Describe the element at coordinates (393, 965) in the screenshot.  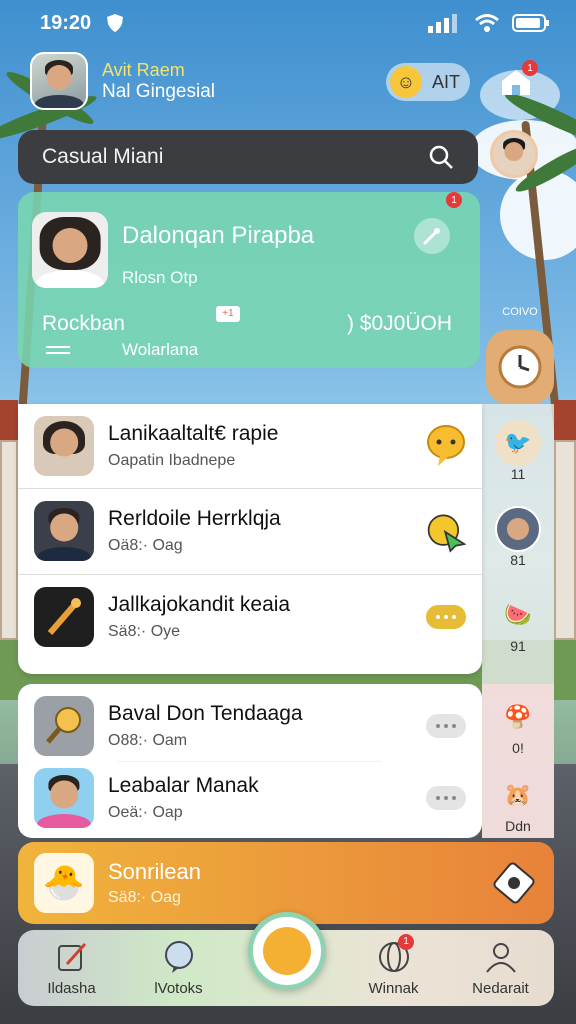
I see `nav-item-winnak: 1 Winnak` at that location.